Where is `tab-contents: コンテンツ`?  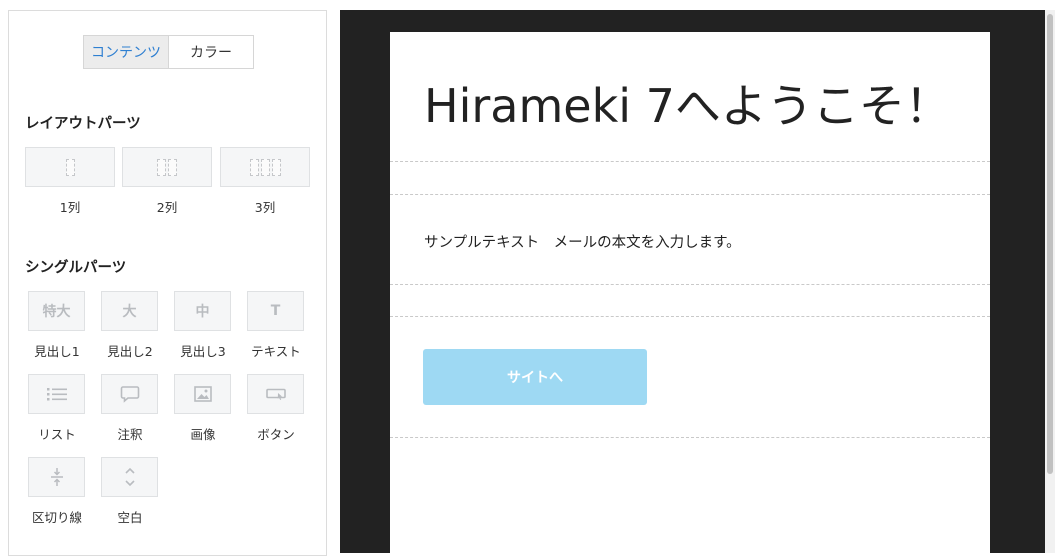 tab-contents: コンテンツ is located at coordinates (126, 52).